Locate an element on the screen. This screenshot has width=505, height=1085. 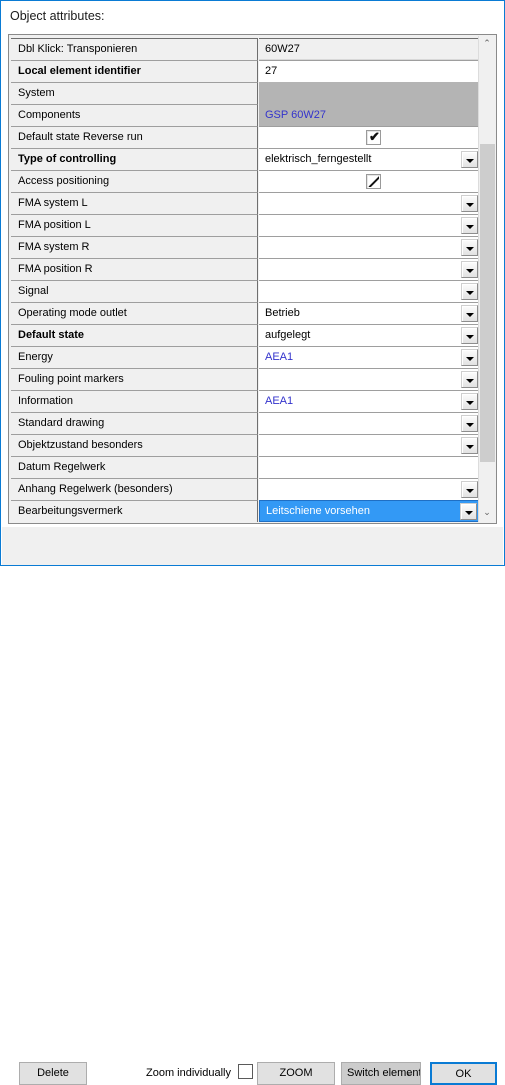
table-row: FMA position R is located at coordinates (245, 269).